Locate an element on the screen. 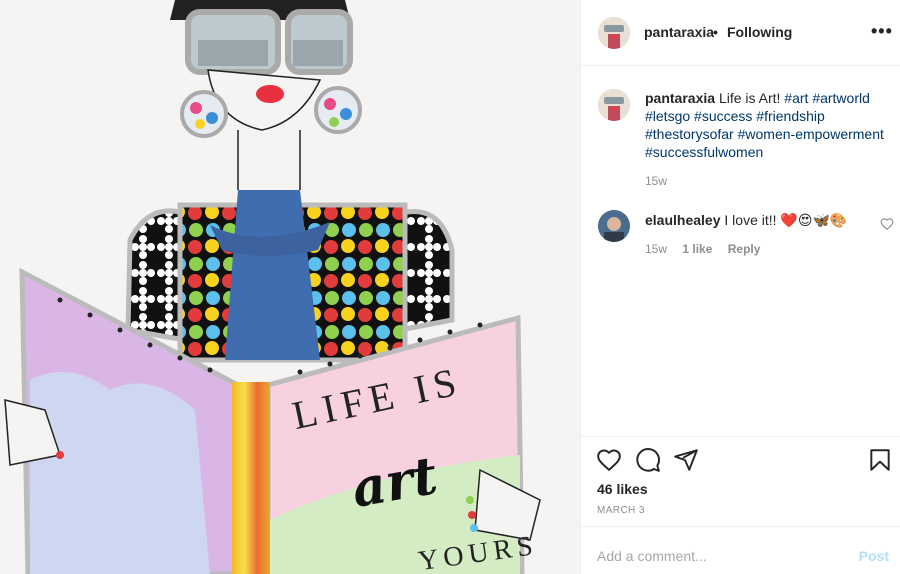 The image size is (900, 574). heart-icon is located at coordinates (609, 460).